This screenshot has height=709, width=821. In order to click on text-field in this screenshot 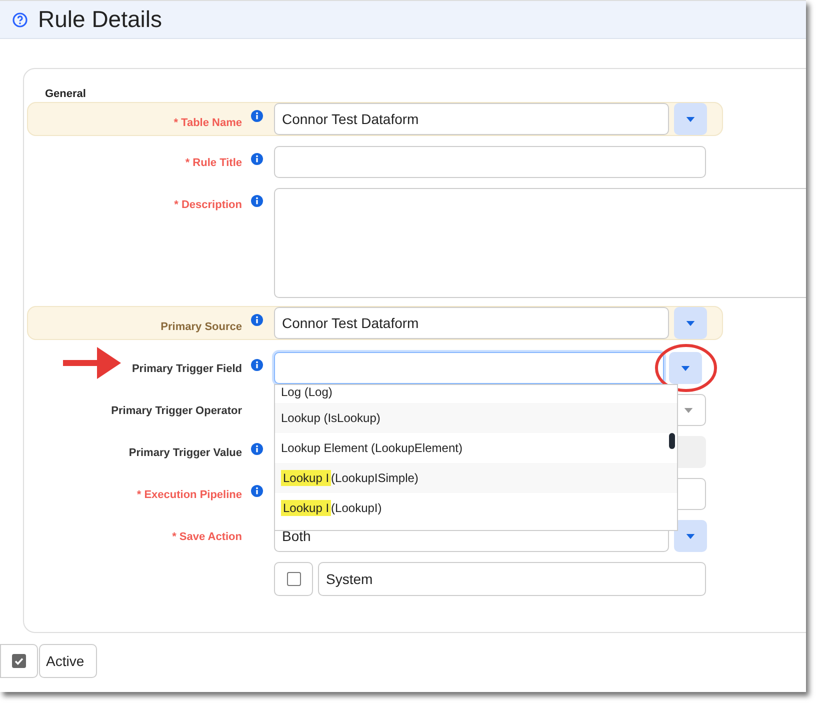, I will do `click(490, 162)`.